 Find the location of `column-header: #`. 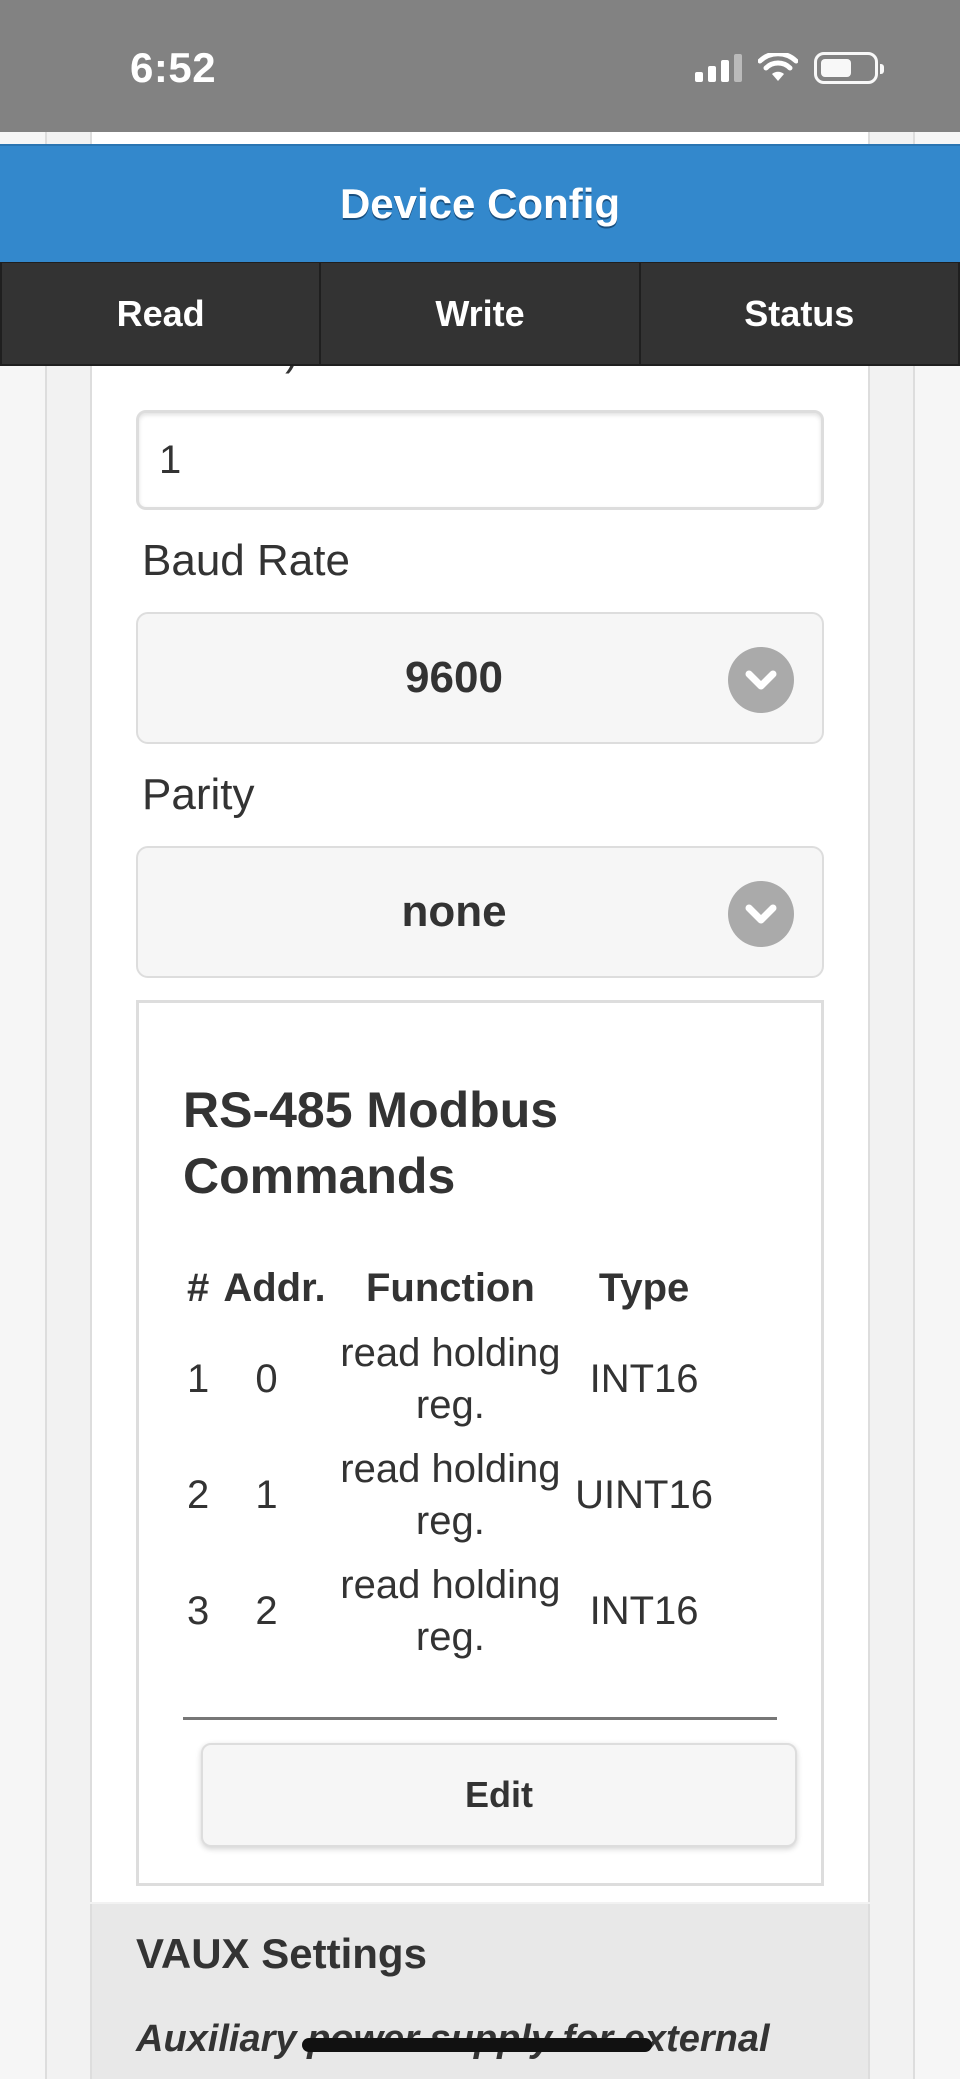

column-header: # is located at coordinates (198, 1288).